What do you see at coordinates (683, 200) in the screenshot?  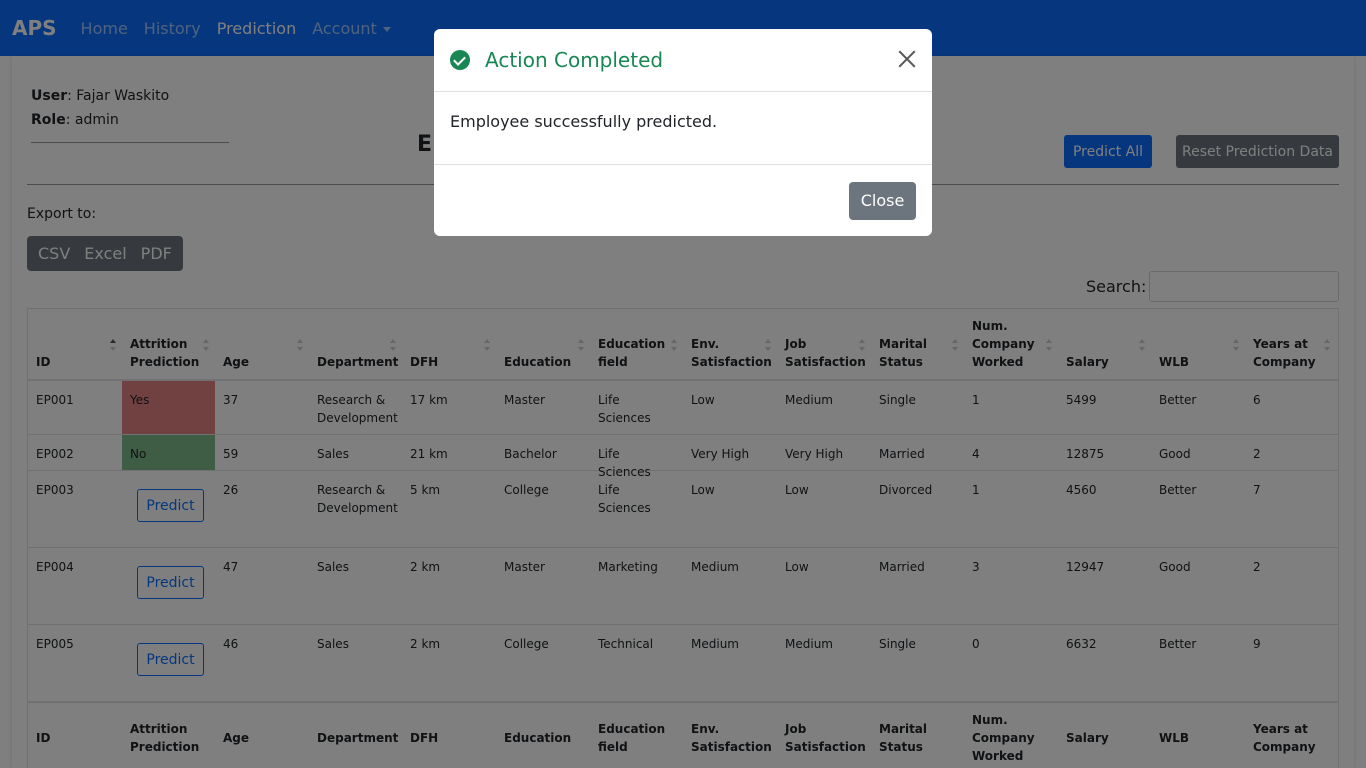 I see `modal-footer: Close` at bounding box center [683, 200].